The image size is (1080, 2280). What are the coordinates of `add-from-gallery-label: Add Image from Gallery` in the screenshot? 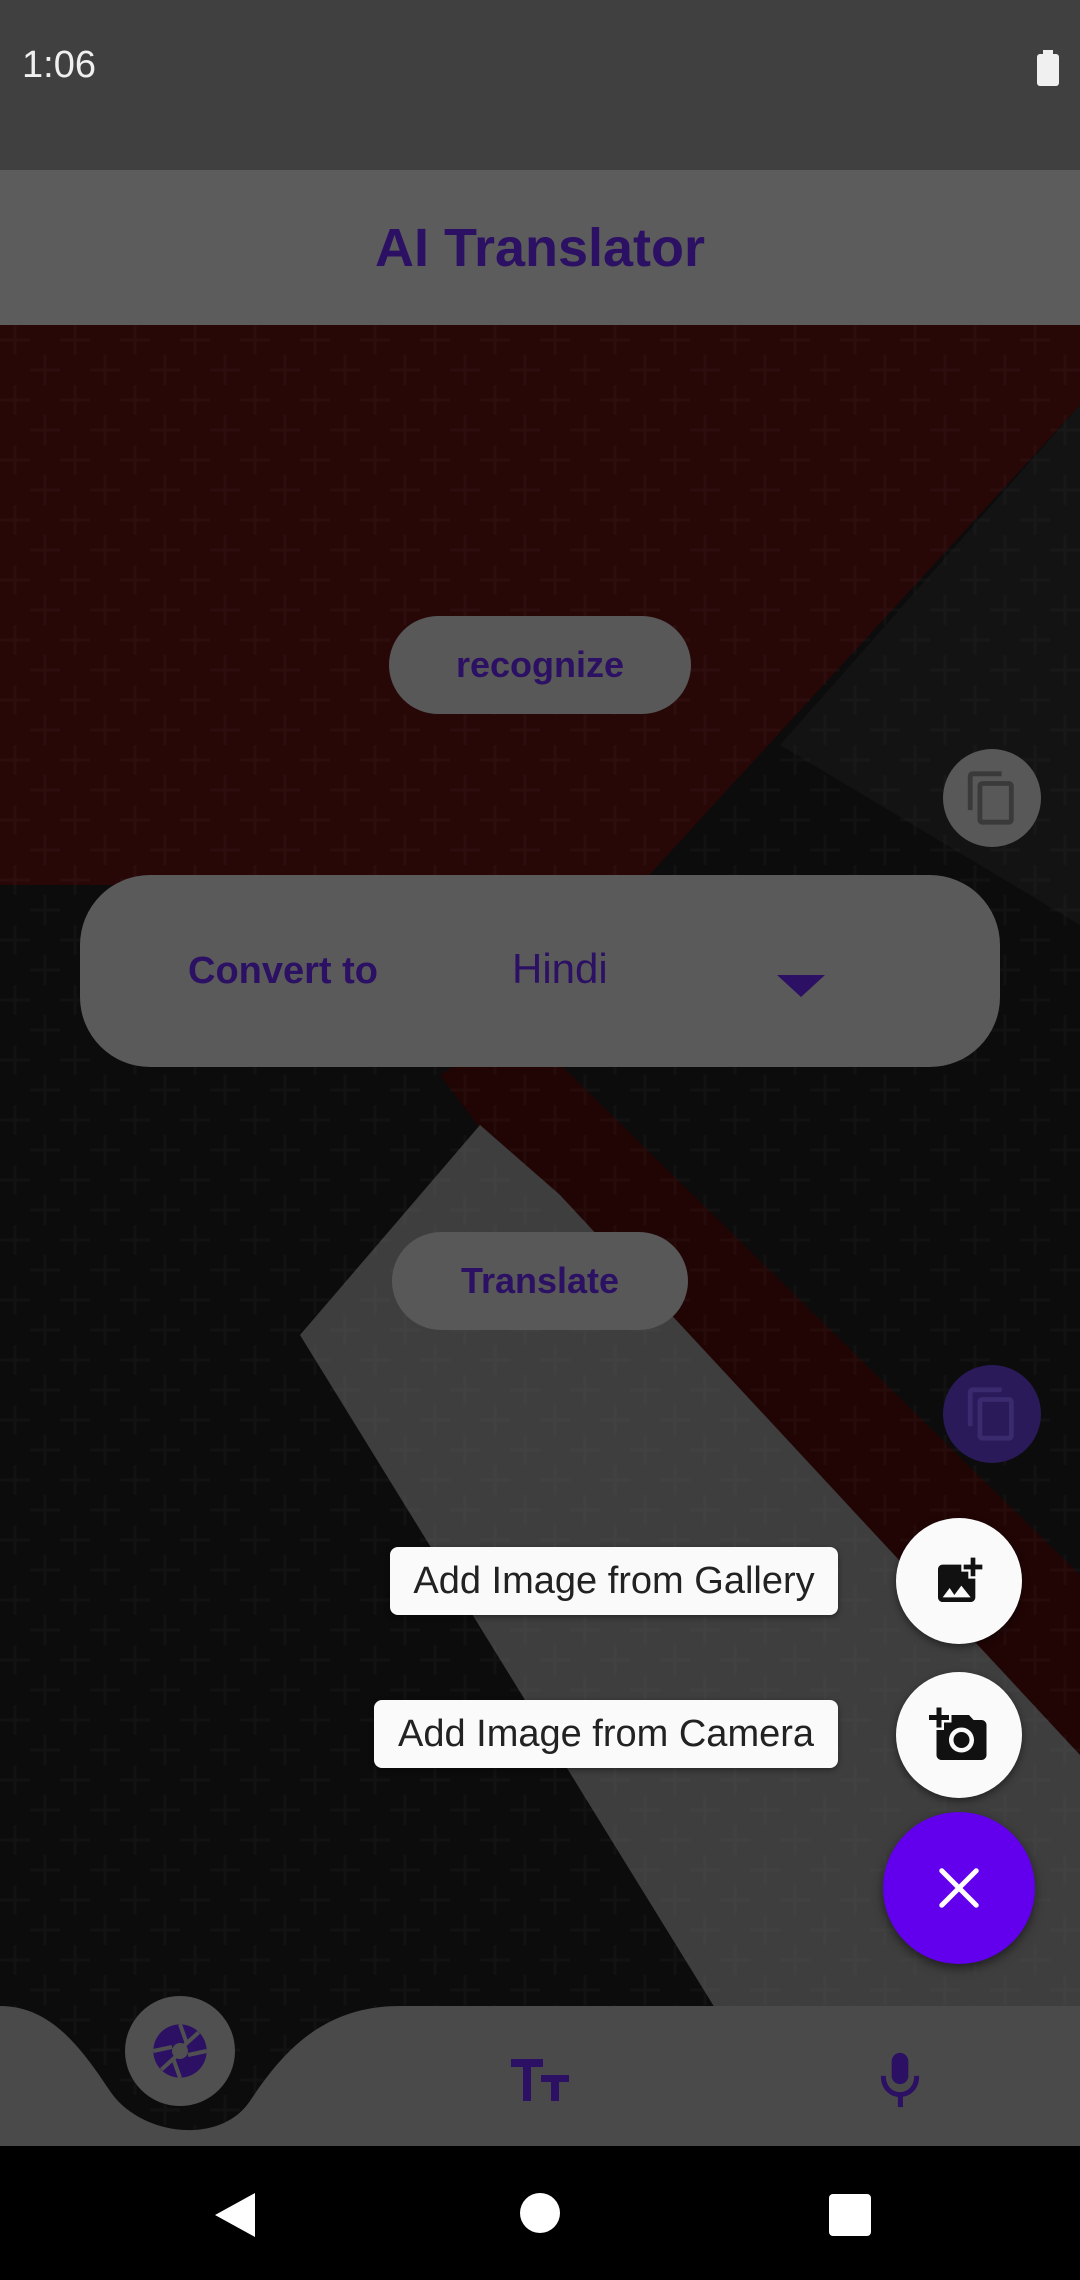 It's located at (614, 1581).